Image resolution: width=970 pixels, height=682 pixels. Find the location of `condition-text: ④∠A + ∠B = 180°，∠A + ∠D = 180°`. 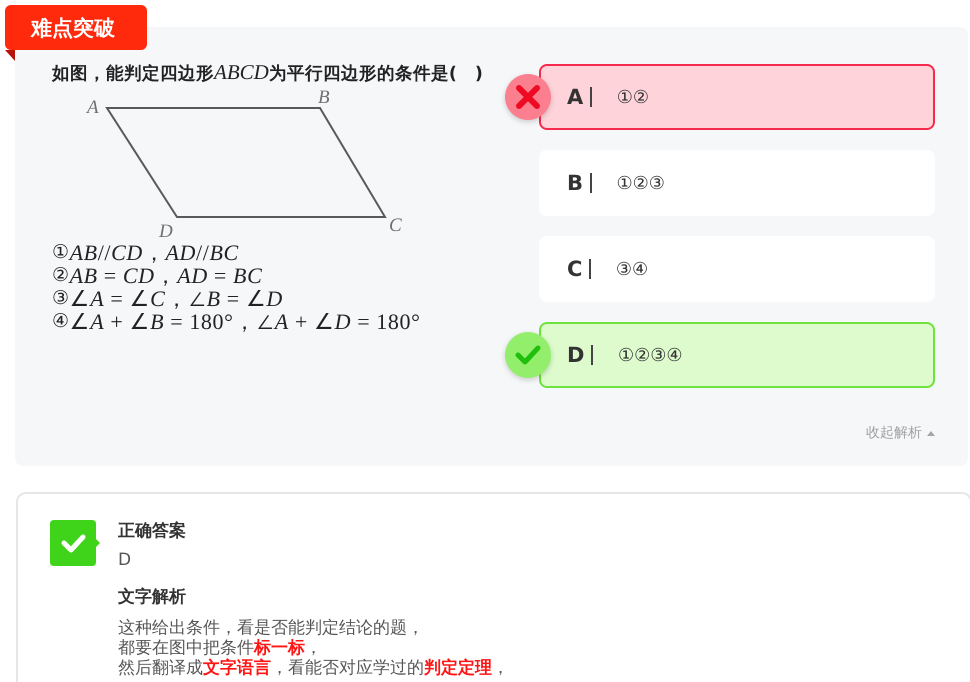

condition-text: ④∠A + ∠B = 180°，∠A + ∠D = 180° is located at coordinates (236, 321).